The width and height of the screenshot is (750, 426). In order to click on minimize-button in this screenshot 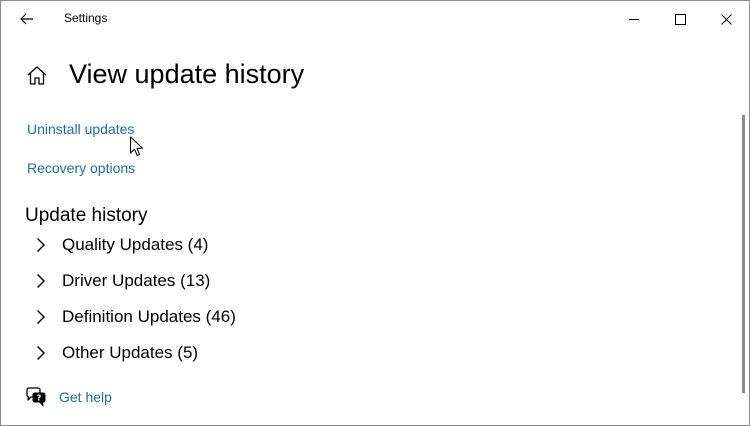, I will do `click(634, 19)`.